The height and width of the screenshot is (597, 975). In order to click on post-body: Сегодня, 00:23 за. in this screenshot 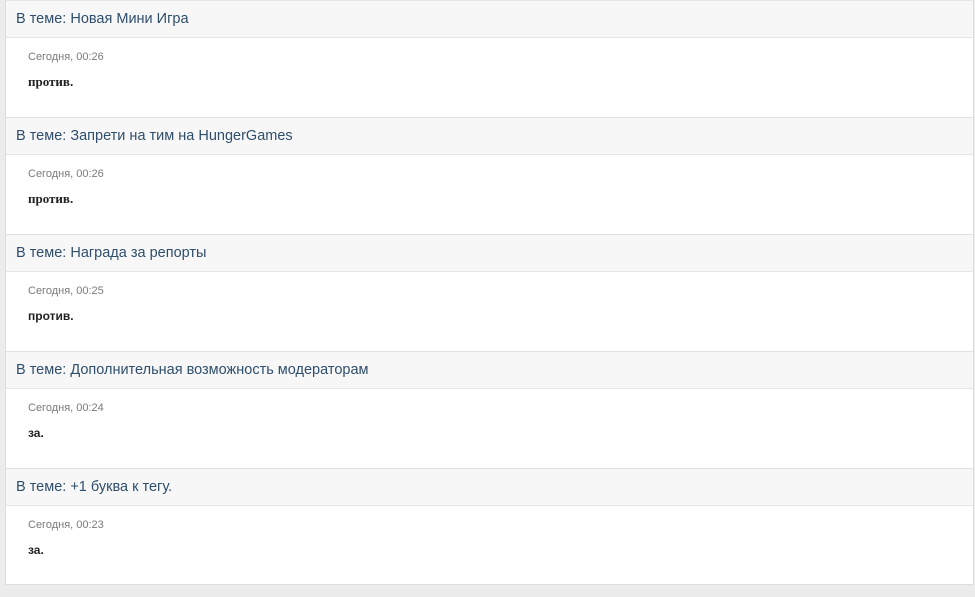, I will do `click(489, 532)`.